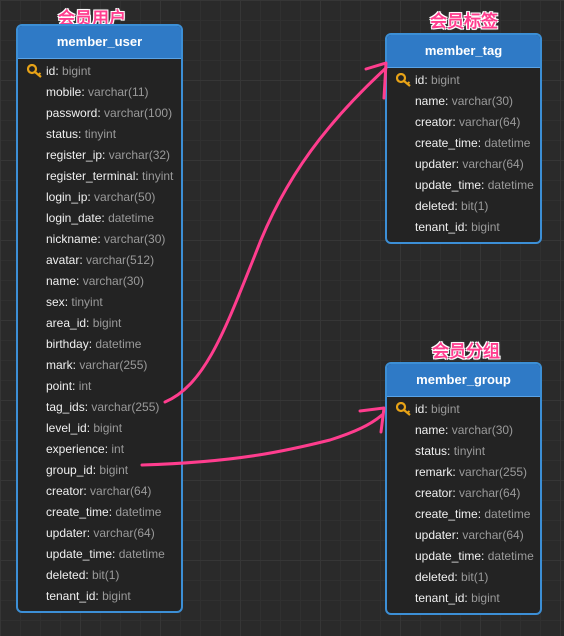 This screenshot has height=636, width=564. I want to click on relation-arrow-group-id, so click(262, 440).